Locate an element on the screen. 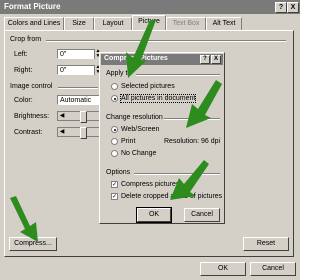 This screenshot has width=320, height=280. close-icon: X is located at coordinates (293, 7).